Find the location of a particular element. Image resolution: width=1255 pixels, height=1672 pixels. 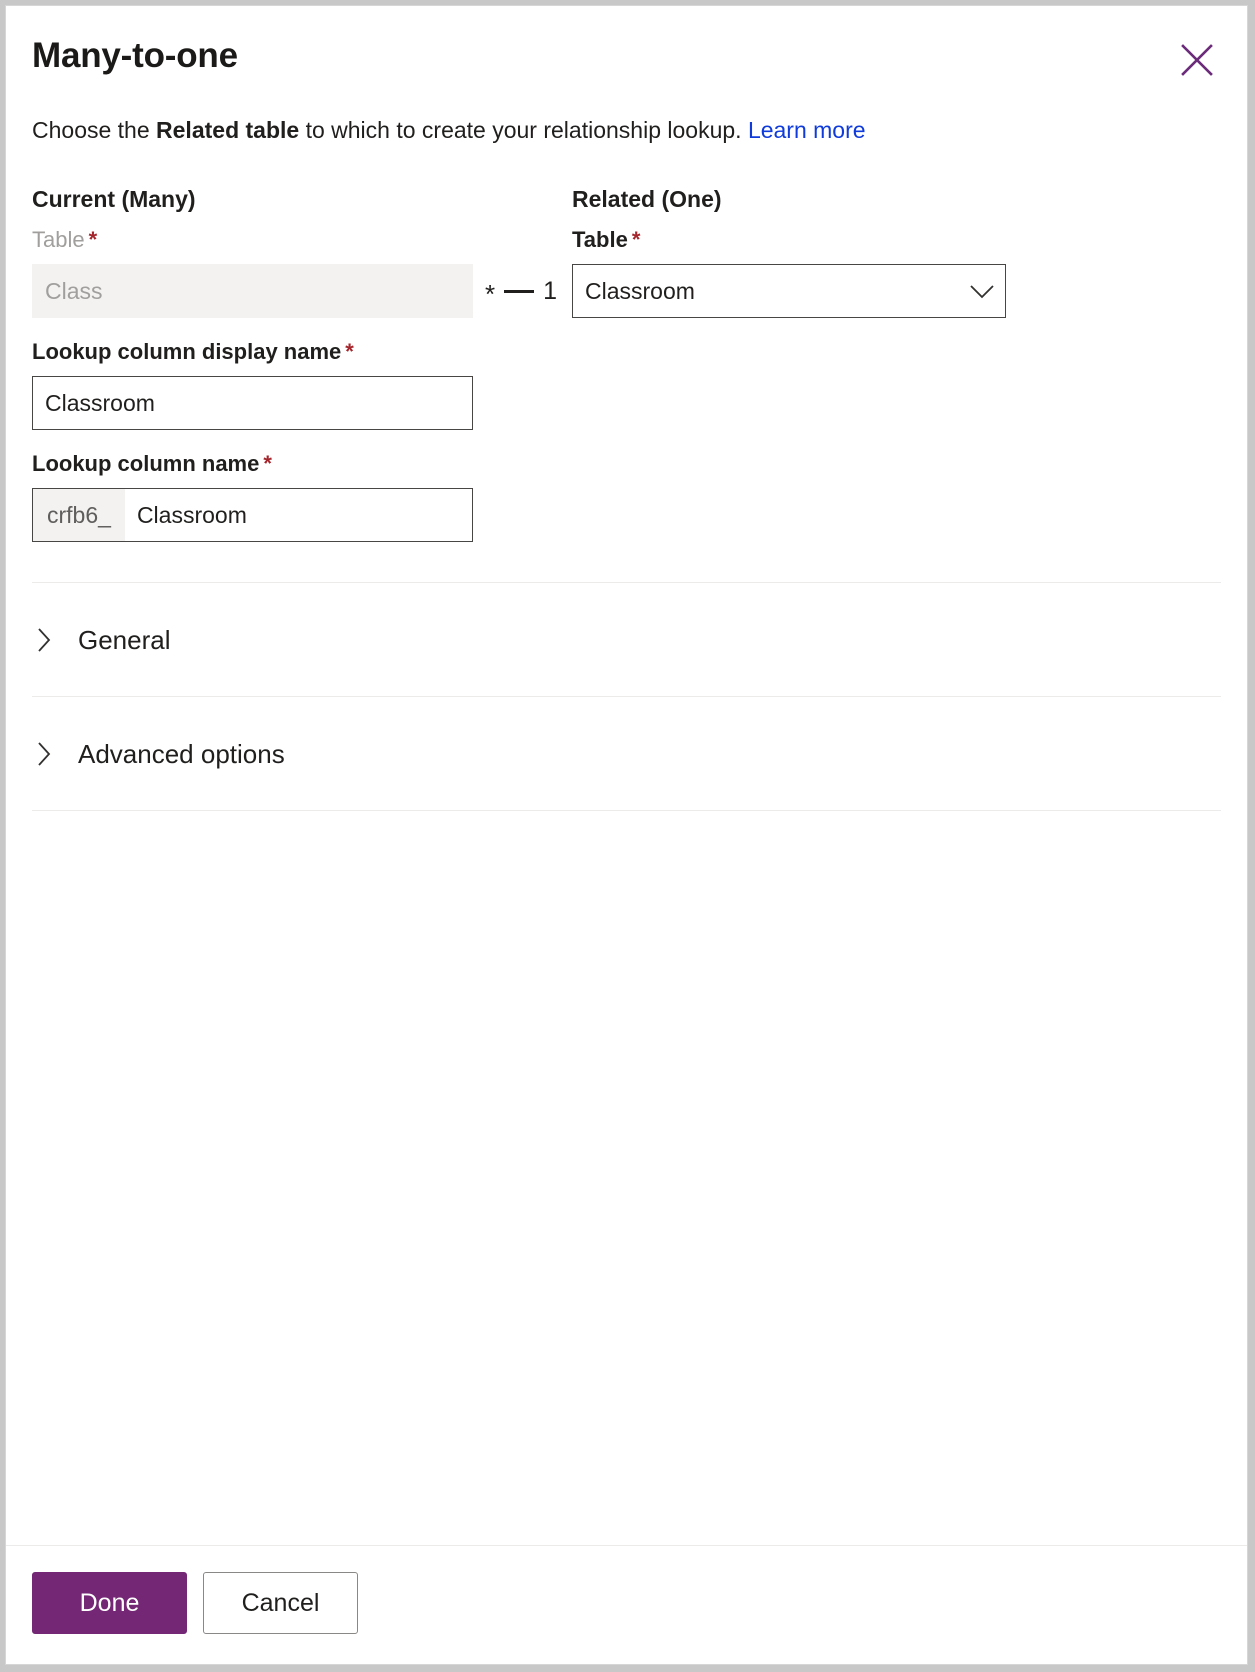

current-table-label: Table * is located at coordinates (302, 240).